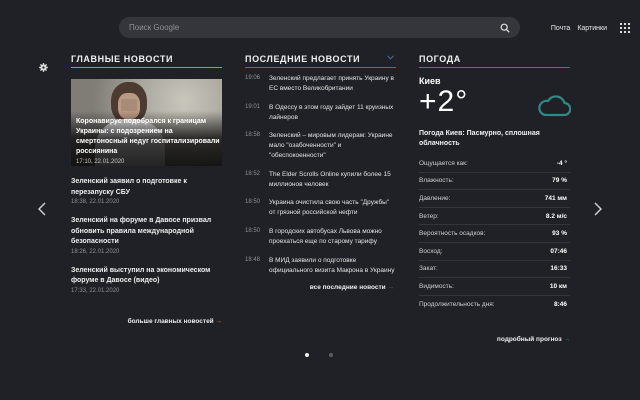 The width and height of the screenshot is (640, 400). I want to click on weather-temperature: +2°, so click(444, 101).